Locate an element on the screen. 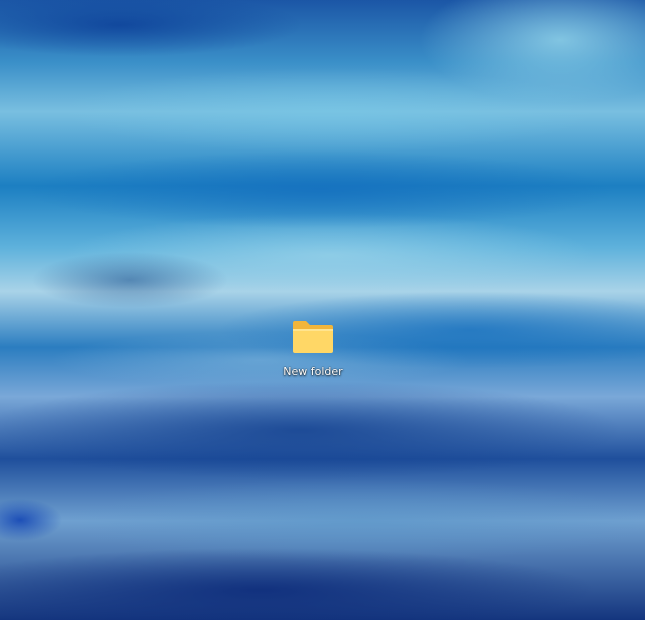  folder-icon is located at coordinates (313, 337).